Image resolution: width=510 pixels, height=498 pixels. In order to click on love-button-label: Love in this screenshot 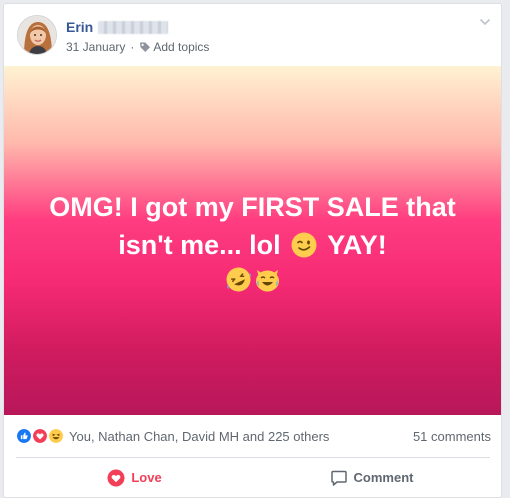, I will do `click(146, 477)`.